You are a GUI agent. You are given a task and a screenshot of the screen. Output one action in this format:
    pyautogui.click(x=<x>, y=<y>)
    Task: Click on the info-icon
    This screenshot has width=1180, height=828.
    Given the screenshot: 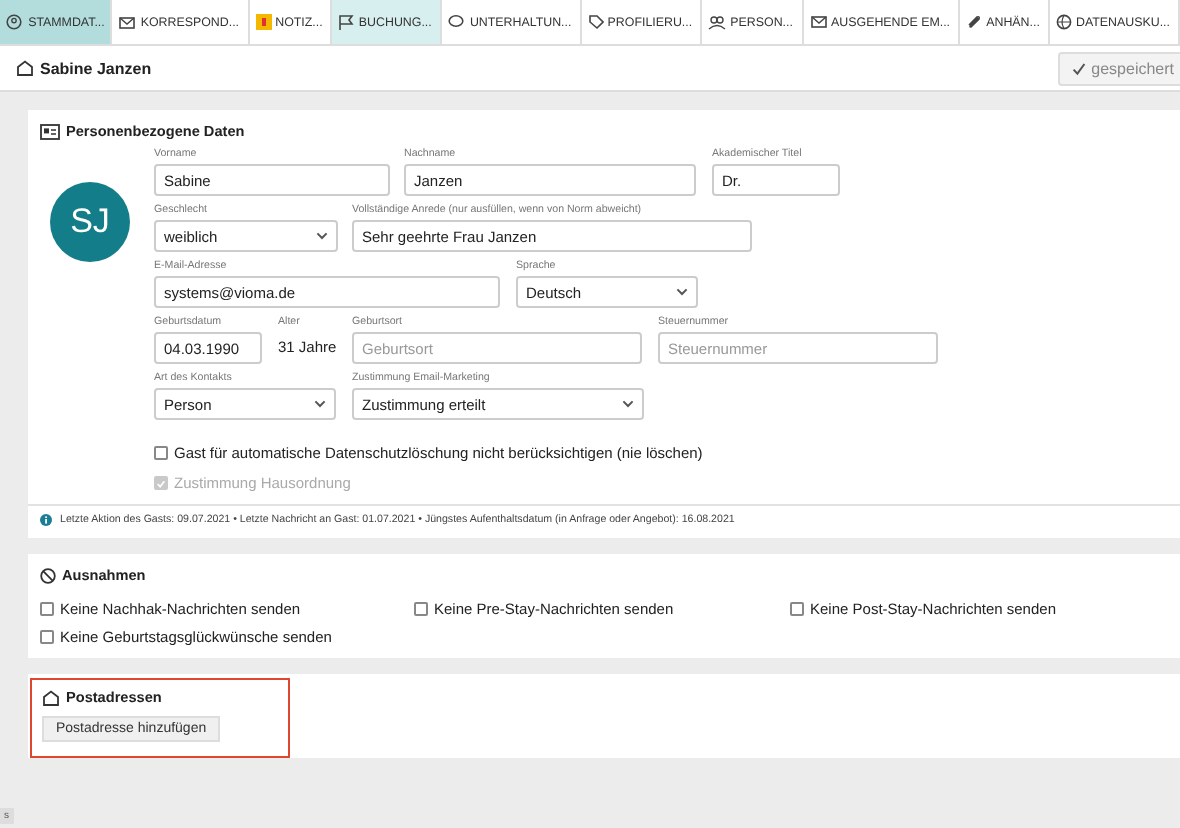 What is the action you would take?
    pyautogui.click(x=46, y=520)
    